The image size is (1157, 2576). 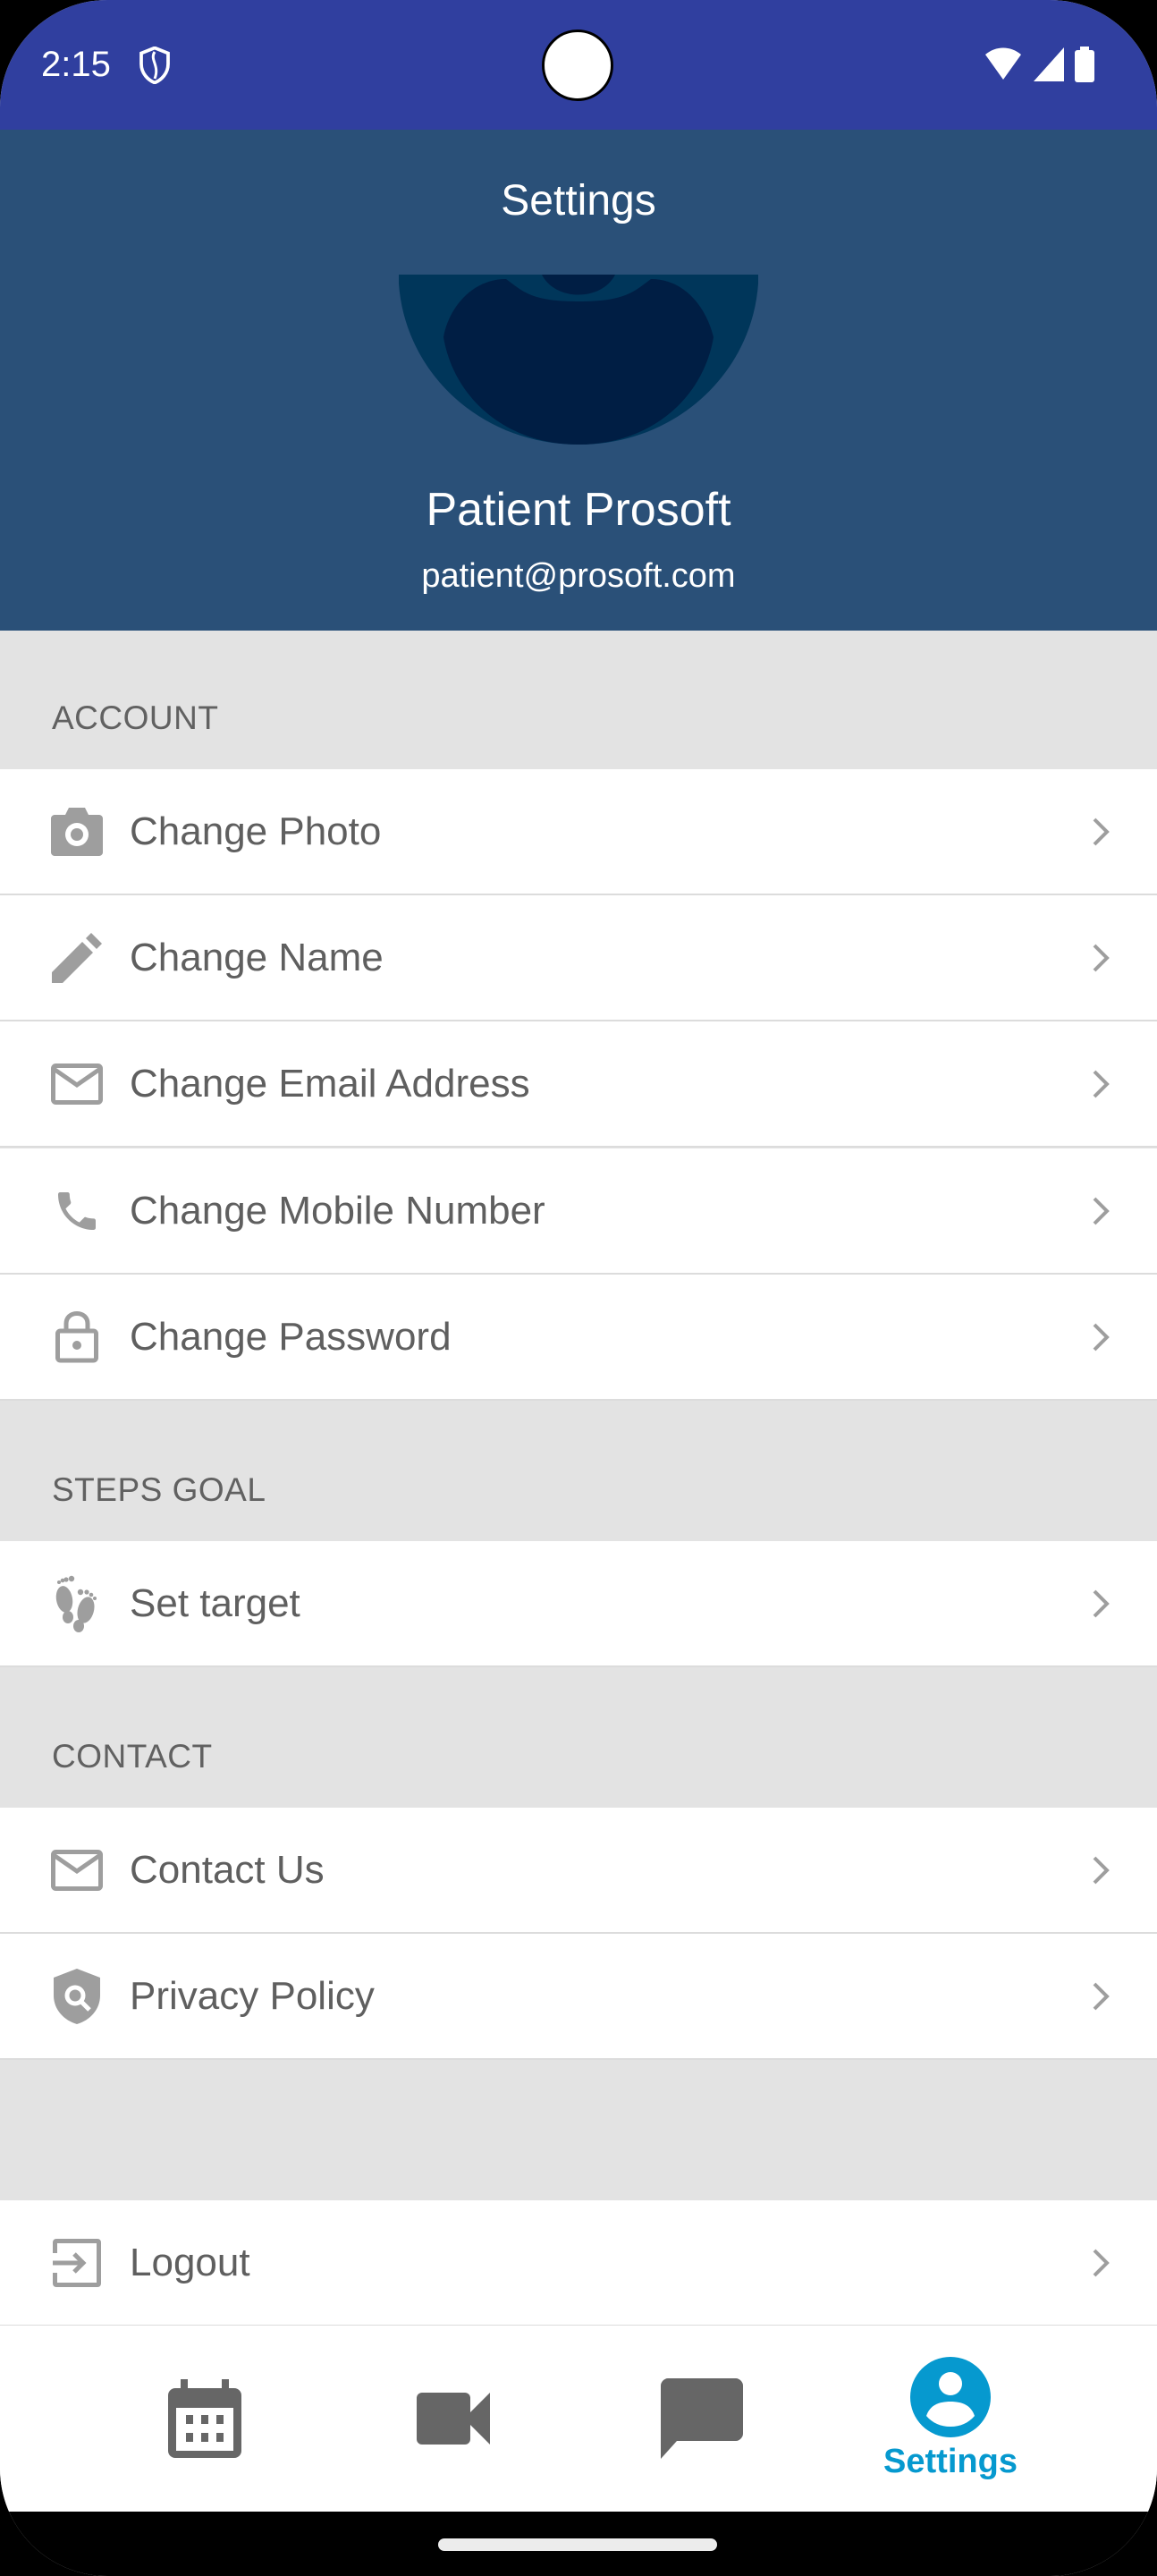 What do you see at coordinates (77, 958) in the screenshot?
I see `pencil-icon` at bounding box center [77, 958].